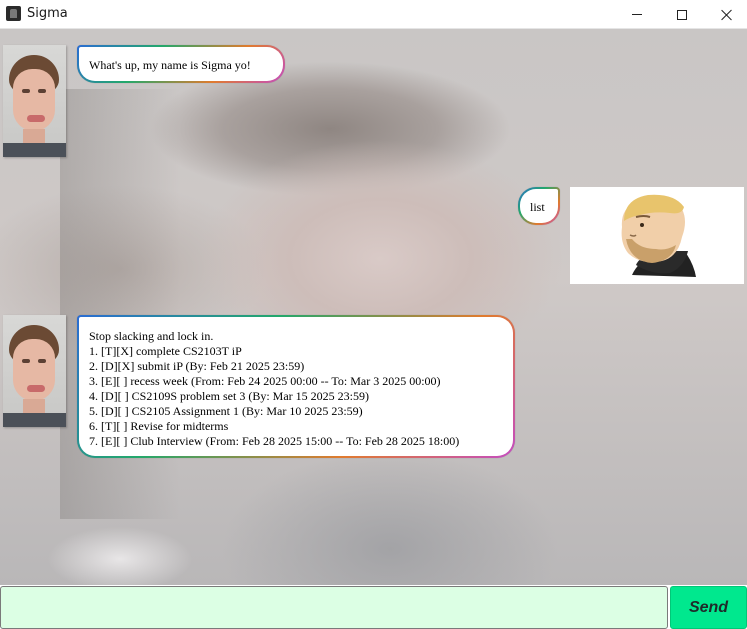  I want to click on message-input, so click(334, 607).